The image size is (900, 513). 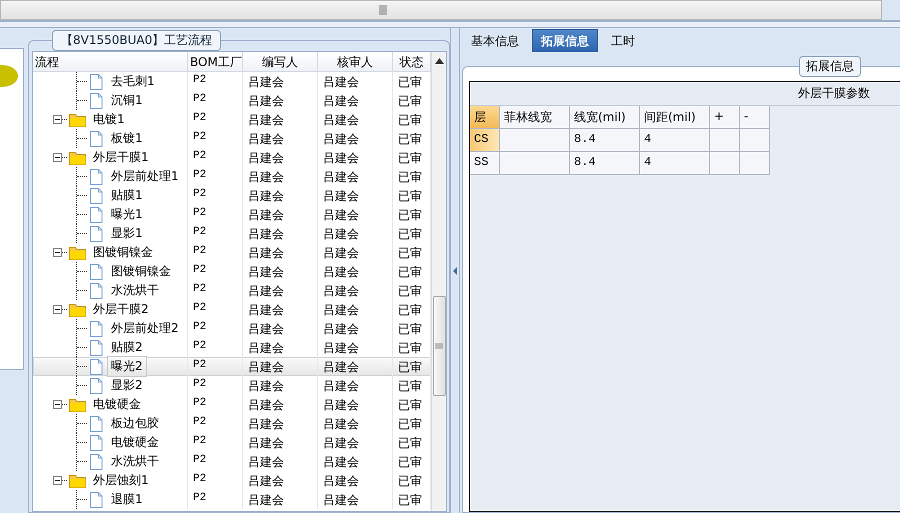 I want to click on scrollbar, so click(x=438, y=281).